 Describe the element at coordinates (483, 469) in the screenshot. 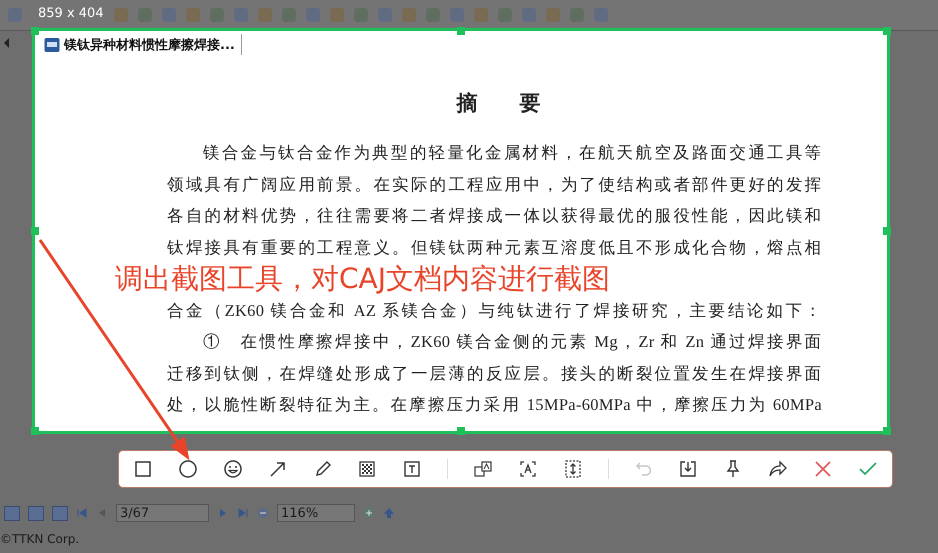

I see `translate-icon` at that location.